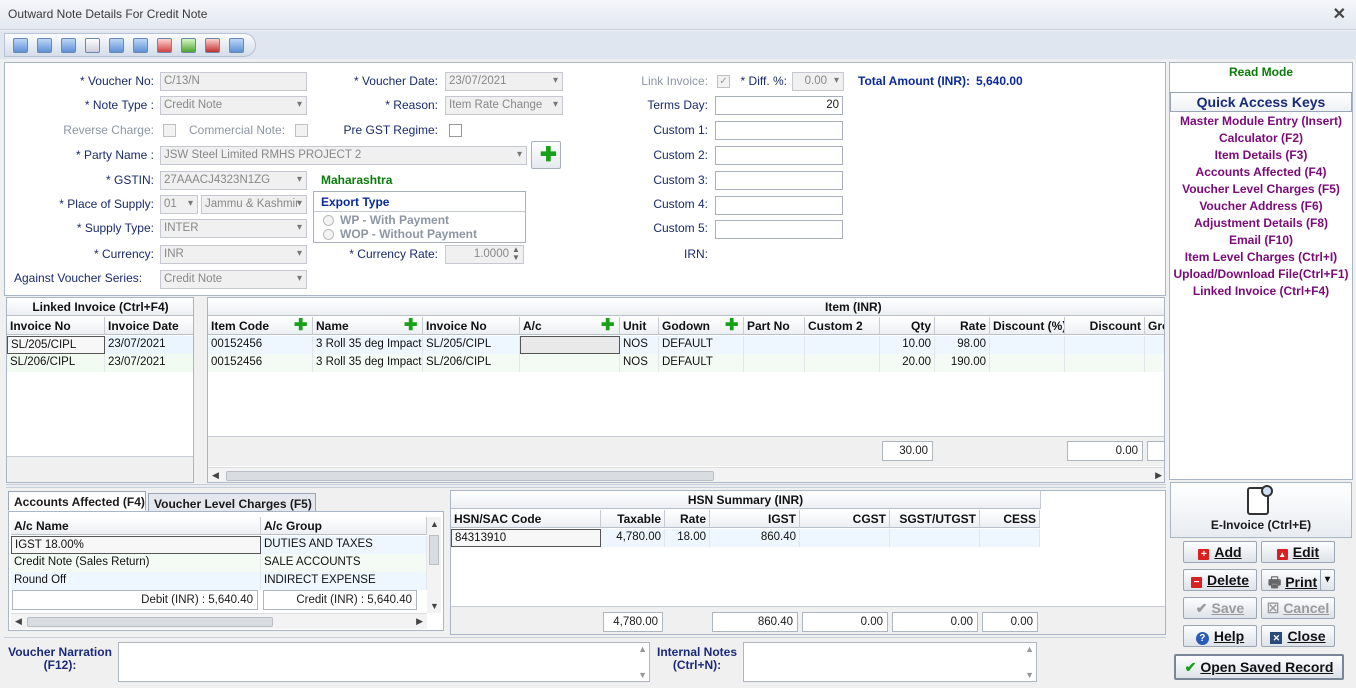 This screenshot has height=688, width=1356. What do you see at coordinates (1220, 636) in the screenshot?
I see `help-button: ? Help` at bounding box center [1220, 636].